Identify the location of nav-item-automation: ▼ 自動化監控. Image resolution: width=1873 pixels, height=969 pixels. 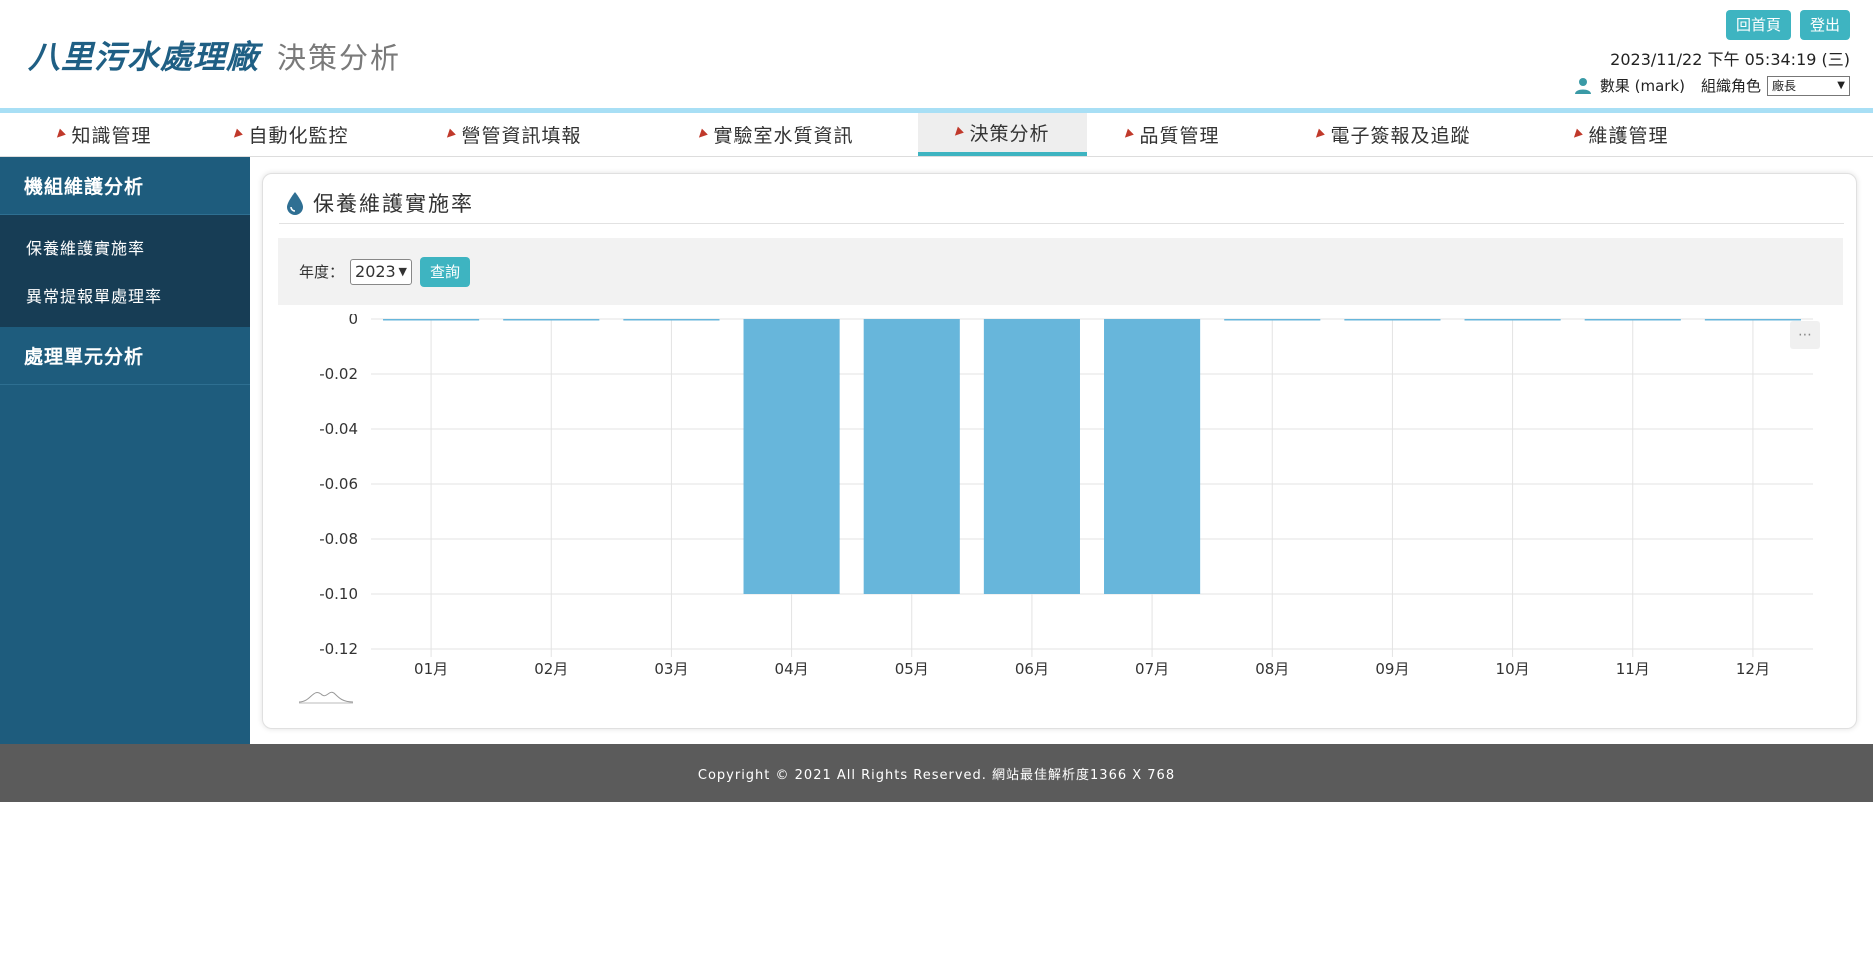
(289, 134).